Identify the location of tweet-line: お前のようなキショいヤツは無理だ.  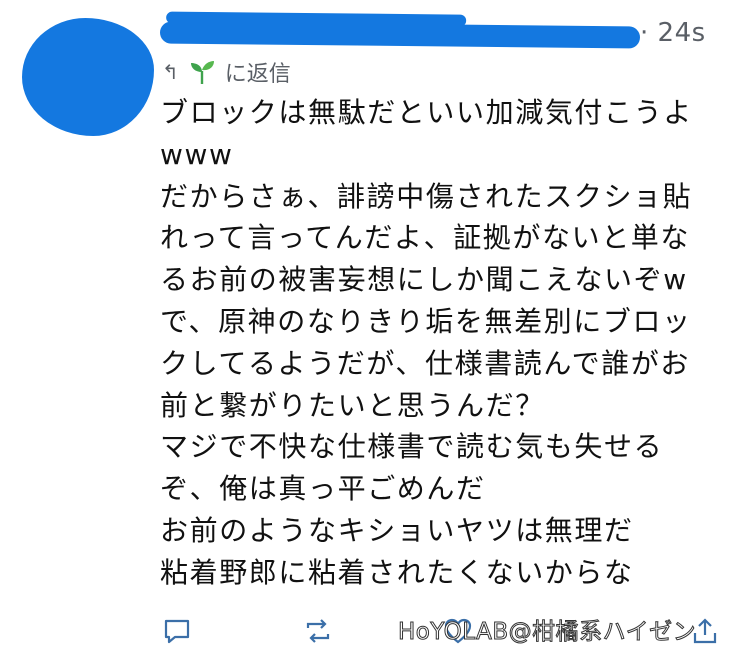
(397, 530).